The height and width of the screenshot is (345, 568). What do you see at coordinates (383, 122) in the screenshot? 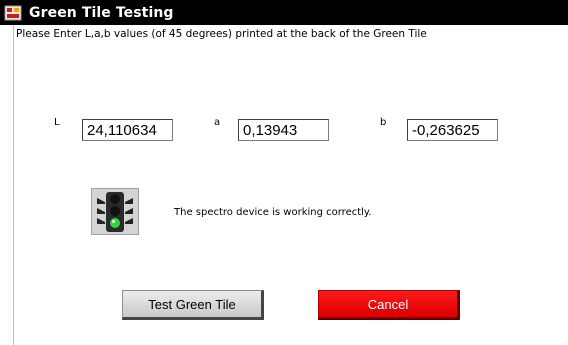
I see `b-label: b` at bounding box center [383, 122].